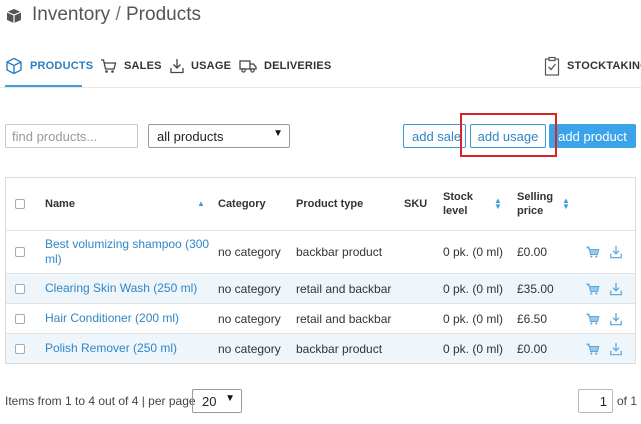  I want to click on add-product-label: add product, so click(592, 136).